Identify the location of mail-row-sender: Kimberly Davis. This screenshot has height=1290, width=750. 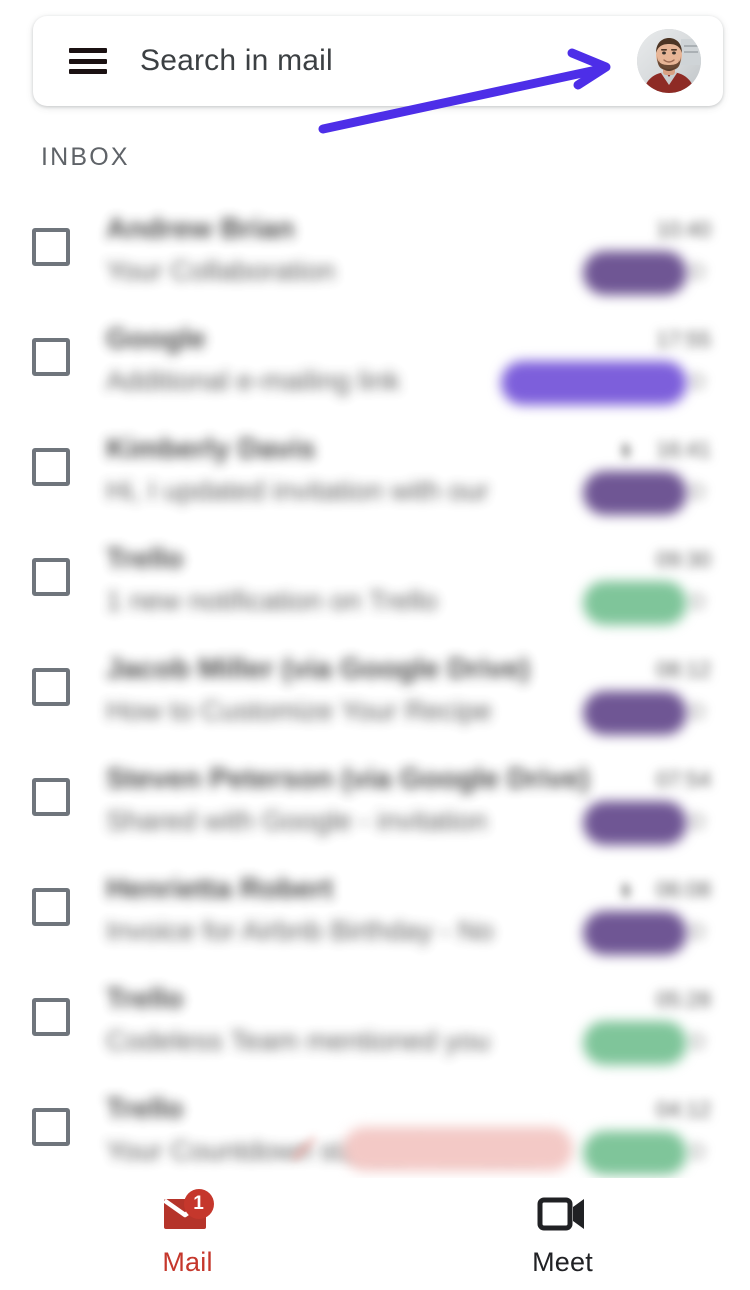
(211, 449).